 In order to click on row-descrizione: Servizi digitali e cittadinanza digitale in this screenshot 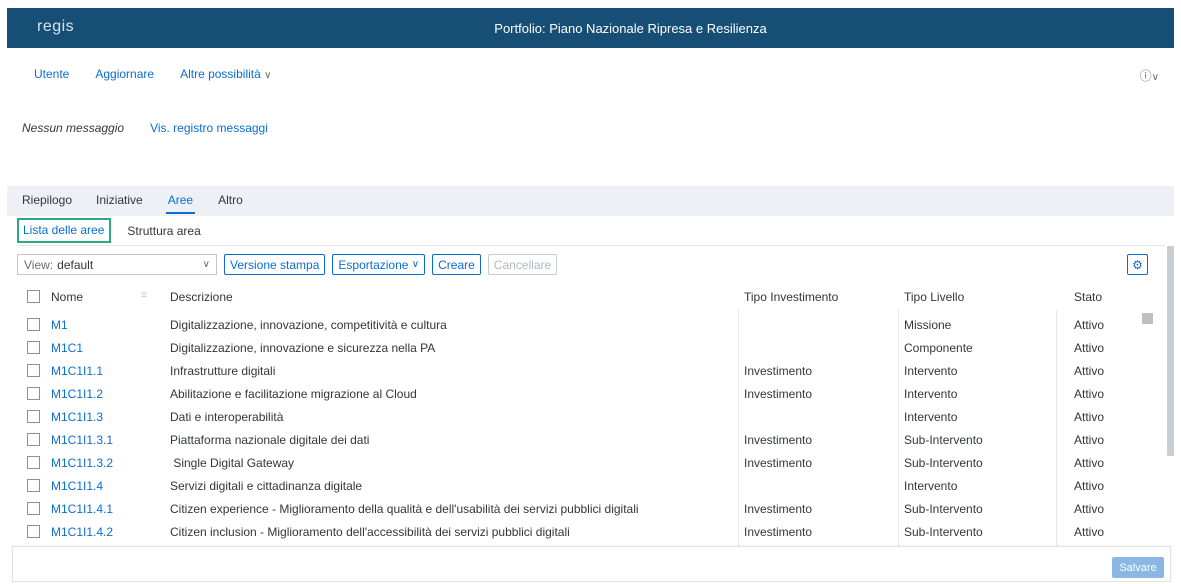, I will do `click(266, 486)`.